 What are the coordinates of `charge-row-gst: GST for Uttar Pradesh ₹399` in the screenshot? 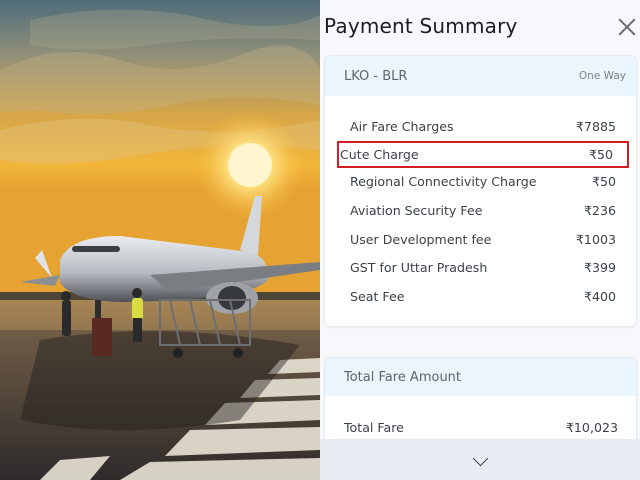 It's located at (483, 267).